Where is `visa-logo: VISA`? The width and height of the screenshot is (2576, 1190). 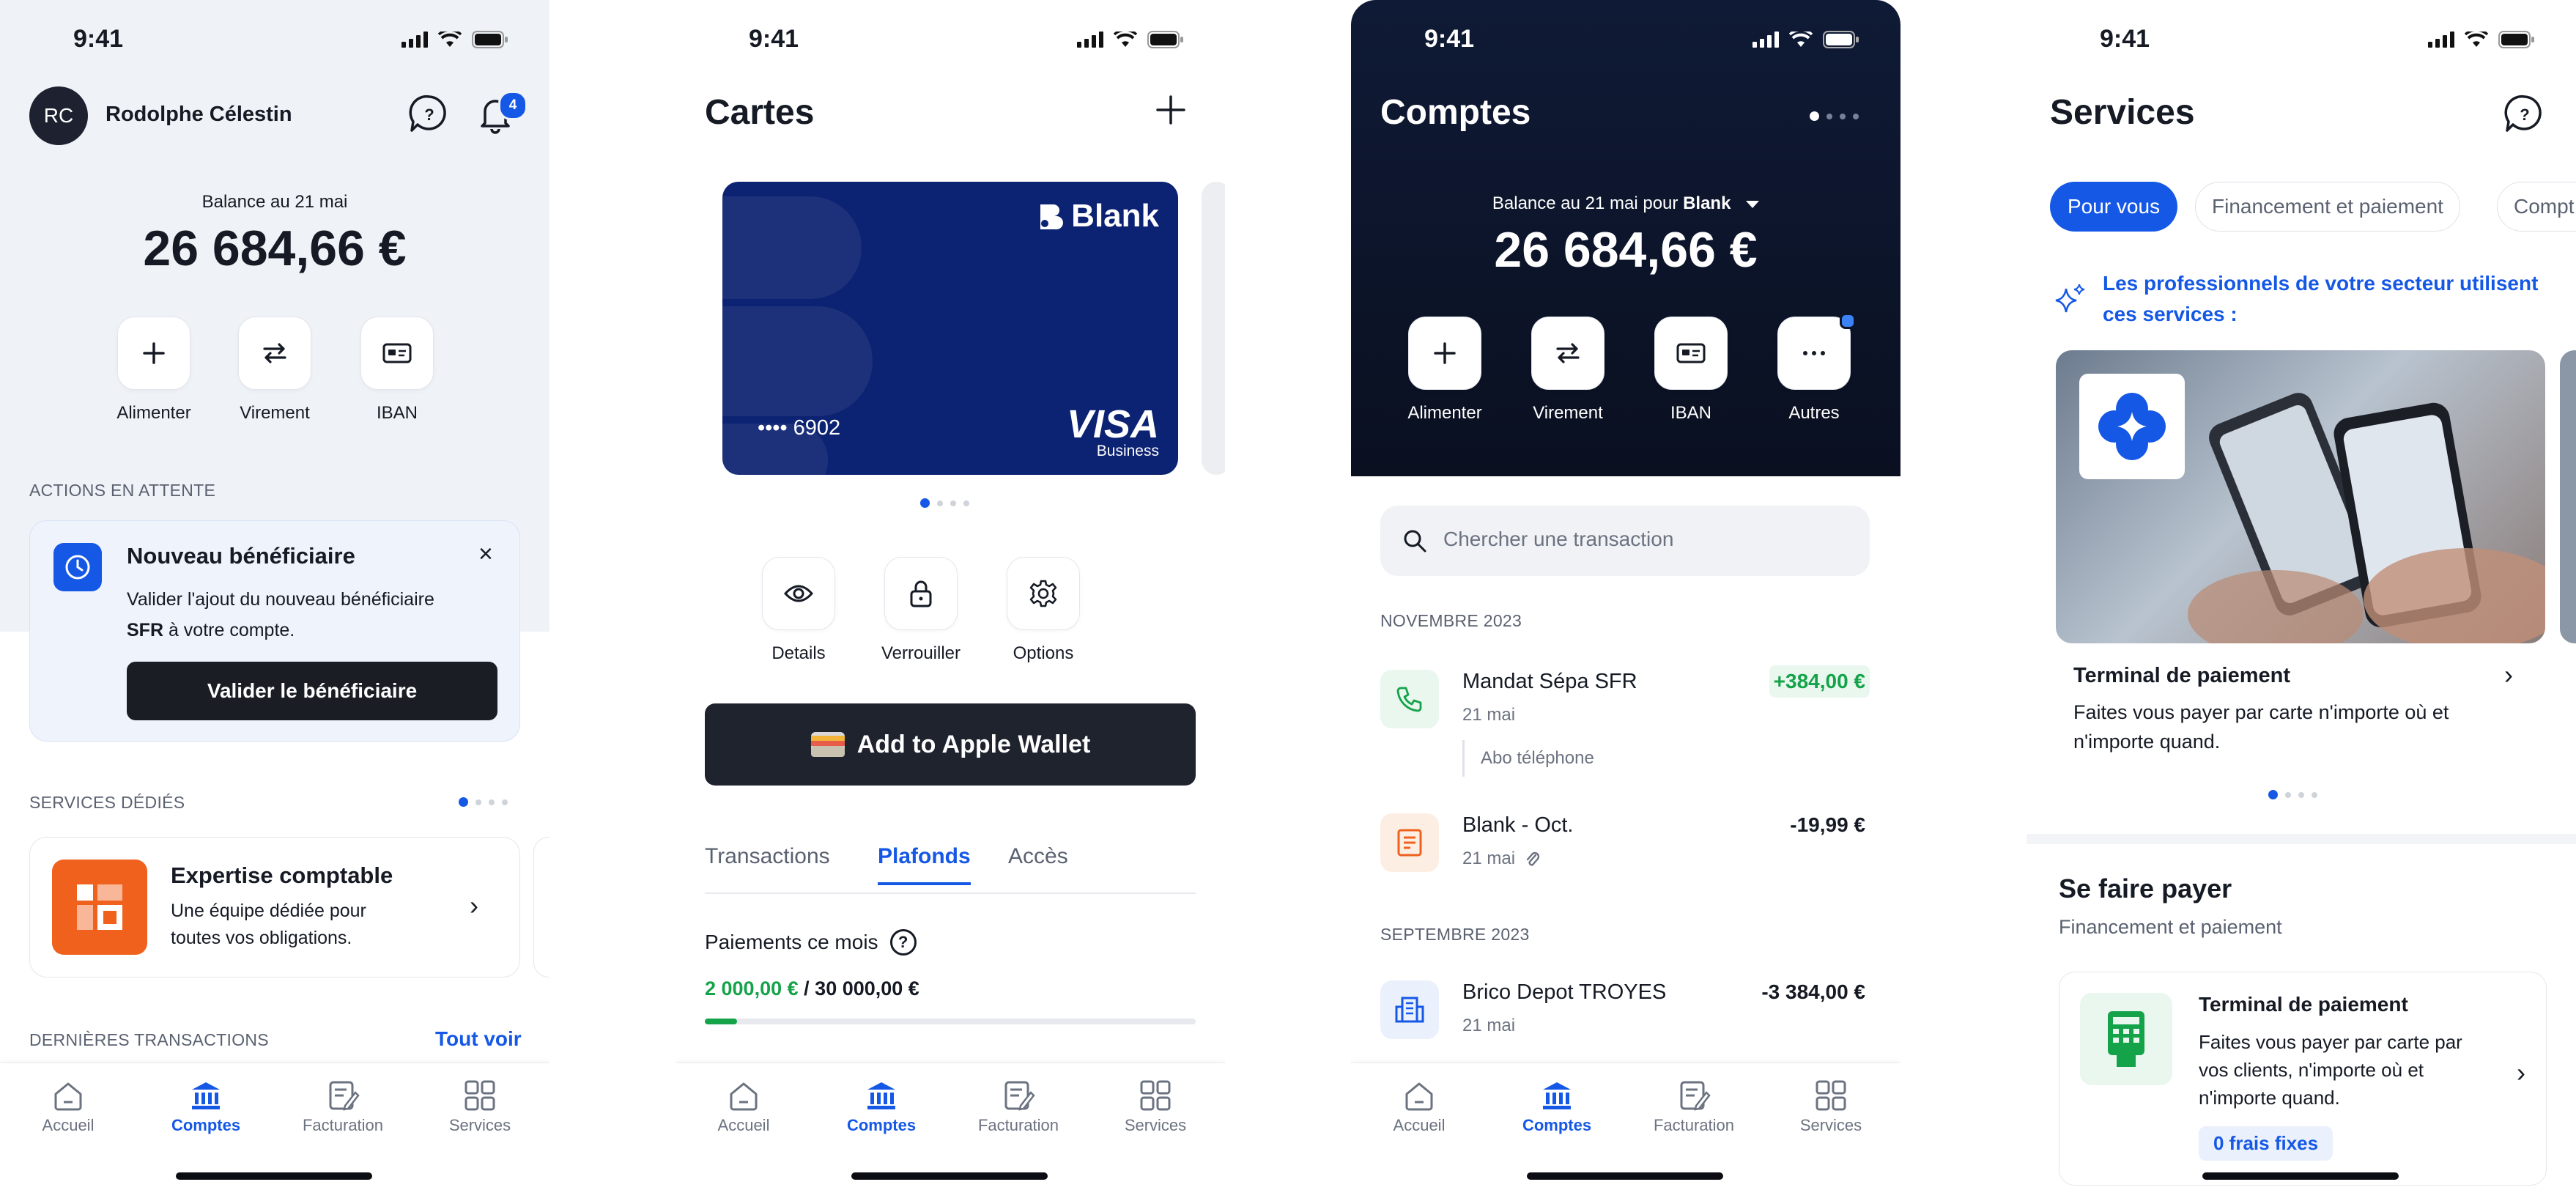 visa-logo: VISA is located at coordinates (1112, 424).